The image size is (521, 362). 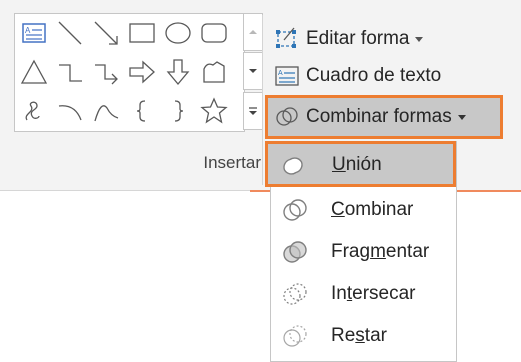 What do you see at coordinates (372, 209) in the screenshot?
I see `menu-item-label: Combinar` at bounding box center [372, 209].